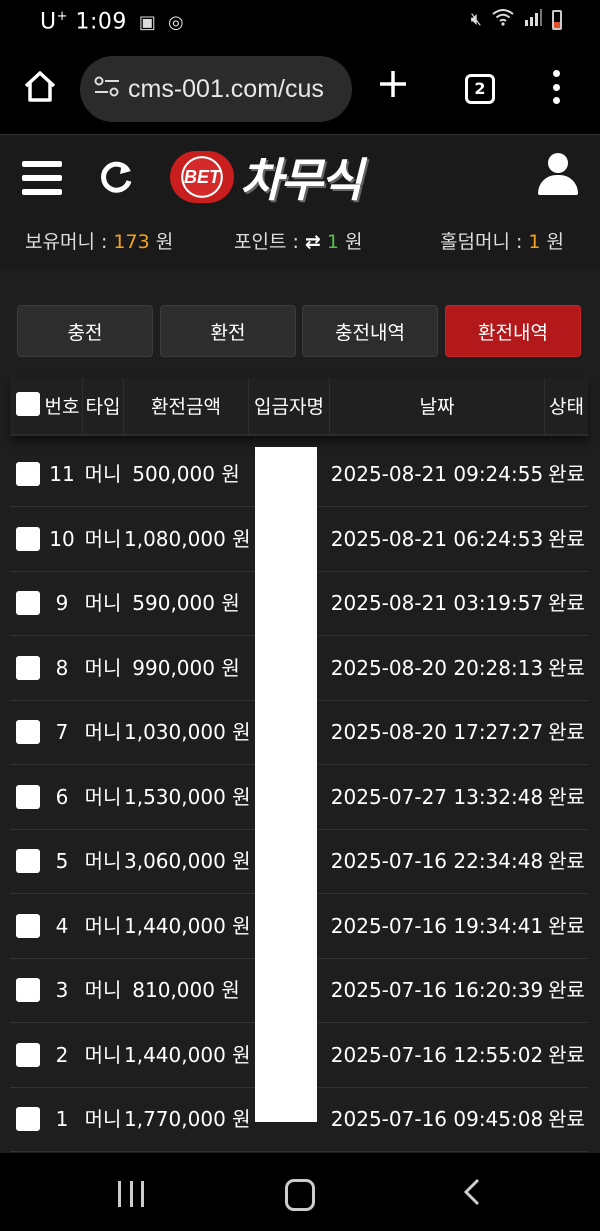  Describe the element at coordinates (62, 474) in the screenshot. I see `cell-no: 11` at that location.